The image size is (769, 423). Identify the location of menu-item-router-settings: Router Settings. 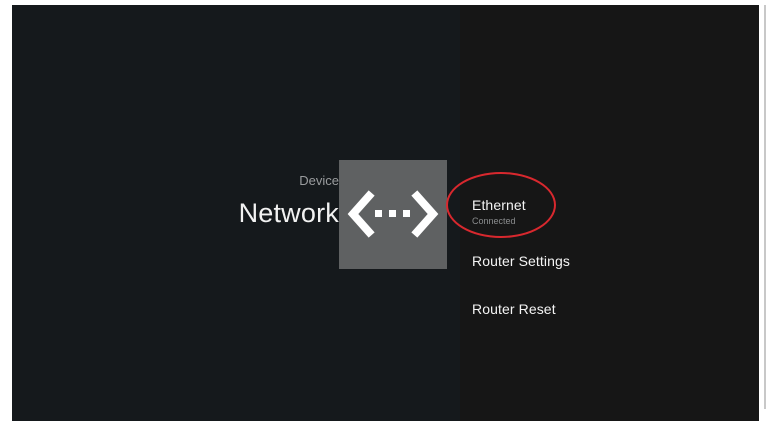
(521, 261).